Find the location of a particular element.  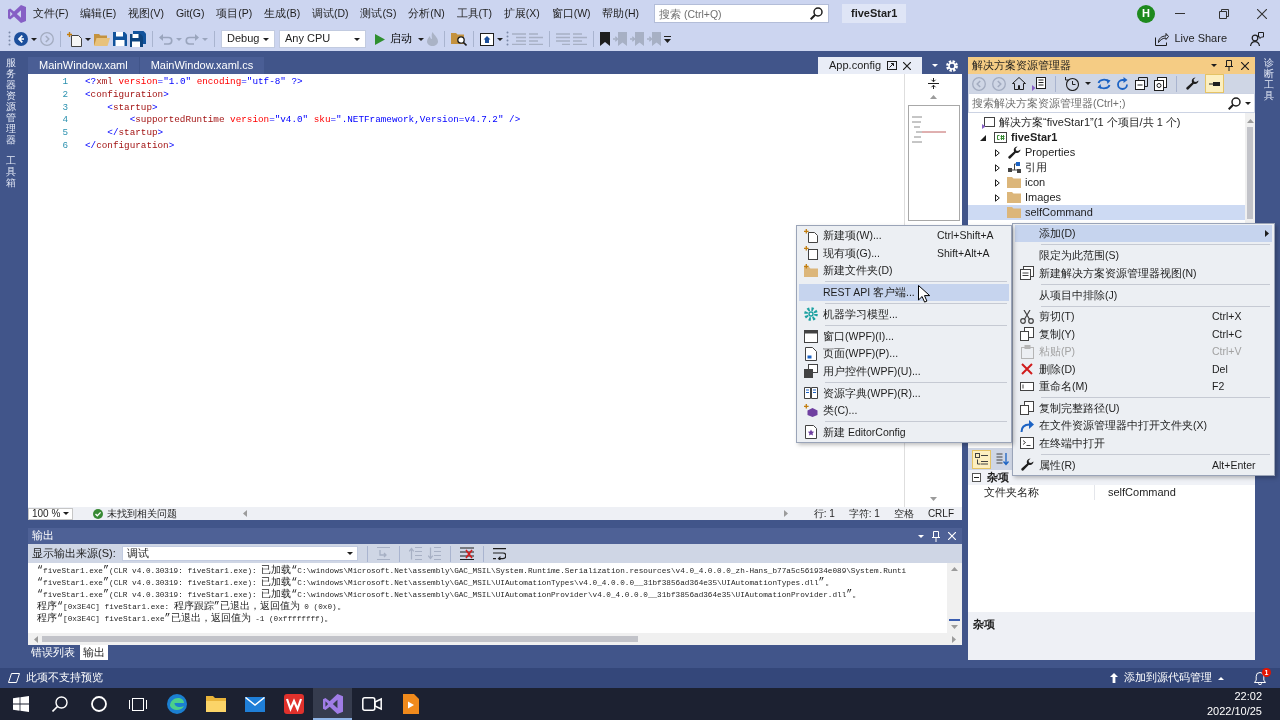

wrap-icon is located at coordinates (499, 553).